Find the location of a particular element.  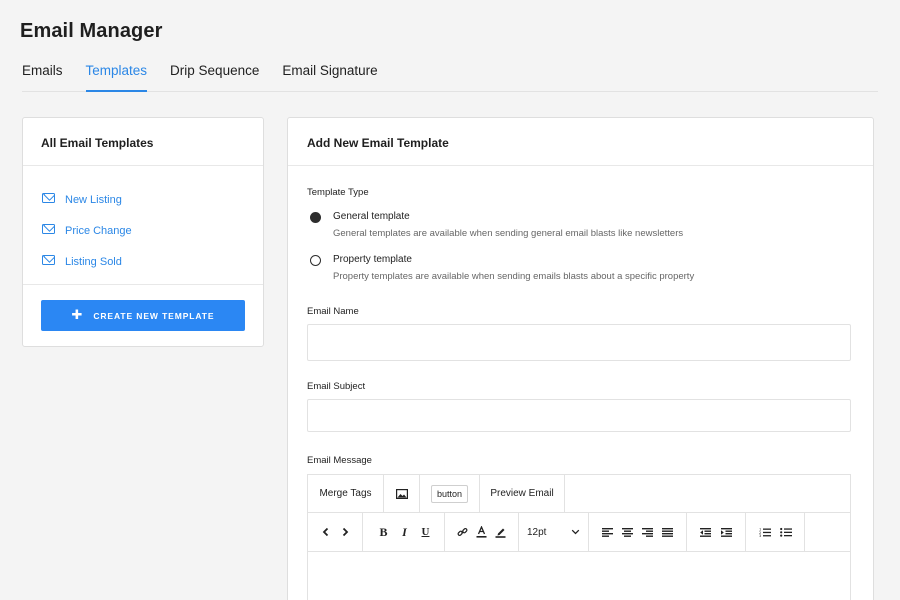

align-center-icon is located at coordinates (627, 532).